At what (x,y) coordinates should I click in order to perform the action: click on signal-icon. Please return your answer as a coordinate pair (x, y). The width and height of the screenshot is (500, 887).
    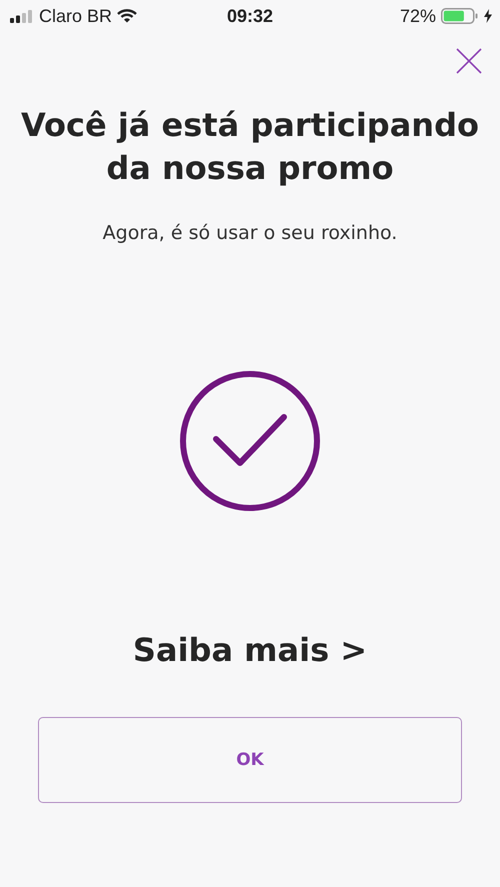
    Looking at the image, I should click on (22, 16).